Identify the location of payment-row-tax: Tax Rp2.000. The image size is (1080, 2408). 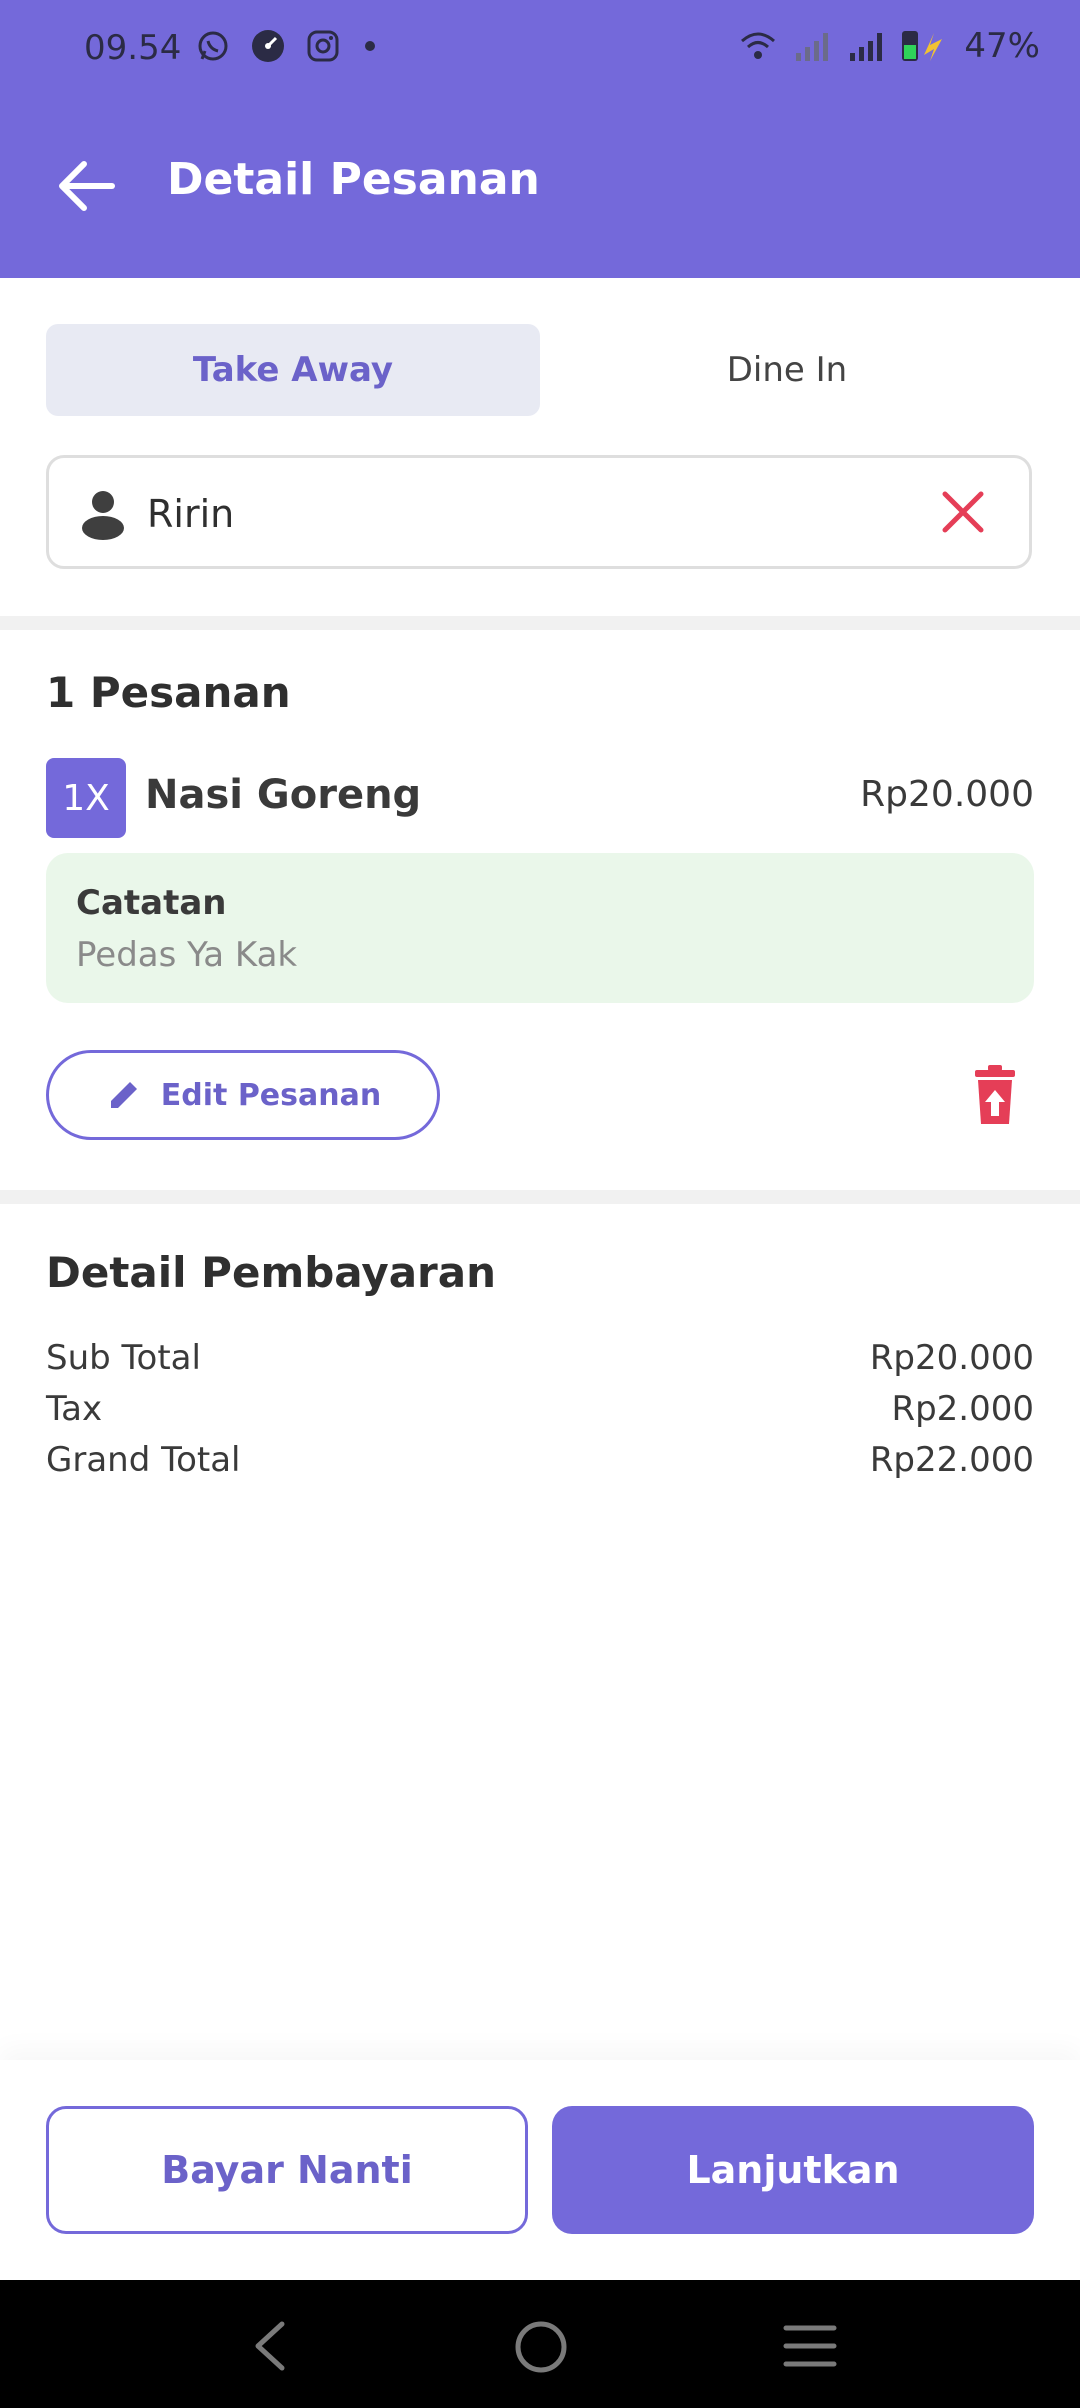
(540, 1414).